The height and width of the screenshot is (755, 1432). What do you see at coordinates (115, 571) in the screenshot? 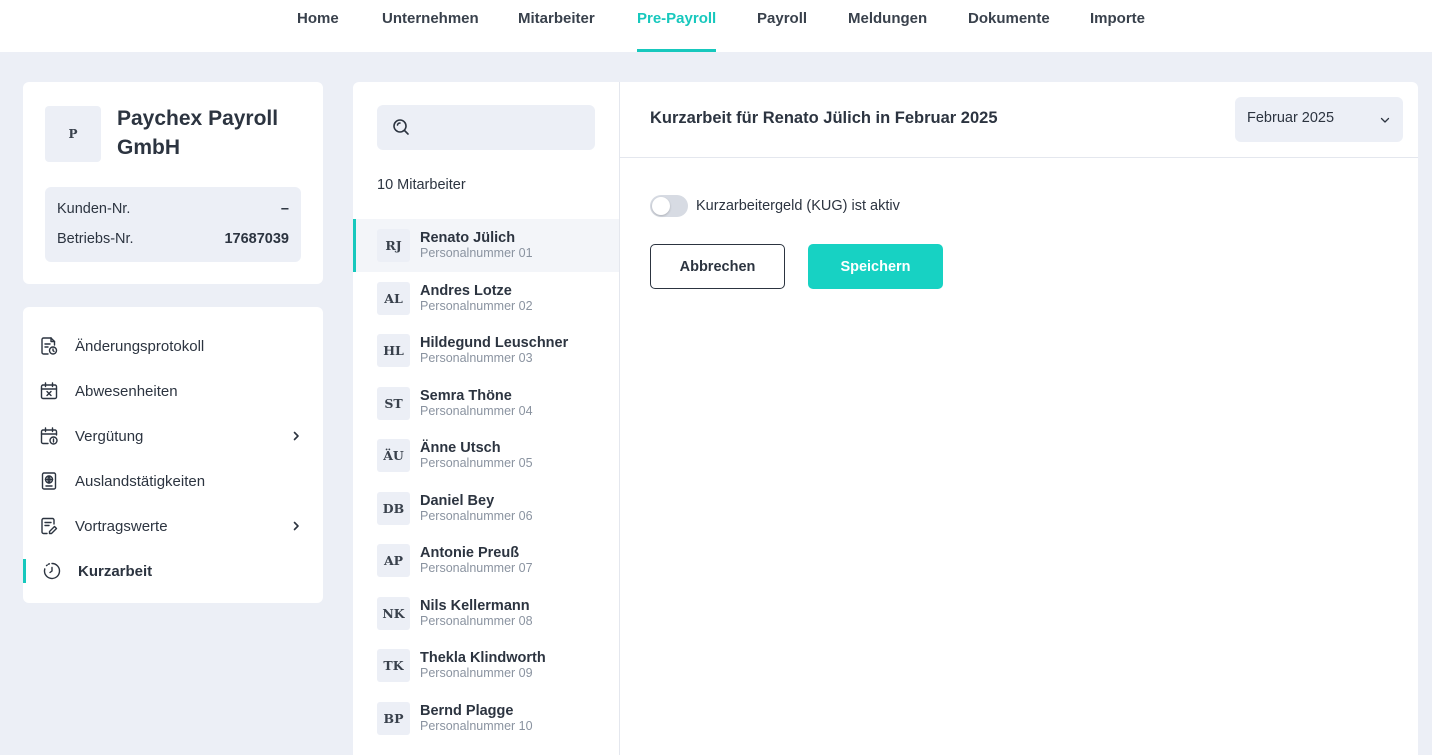
I see `menu-item-label: Kurzarbeit` at bounding box center [115, 571].